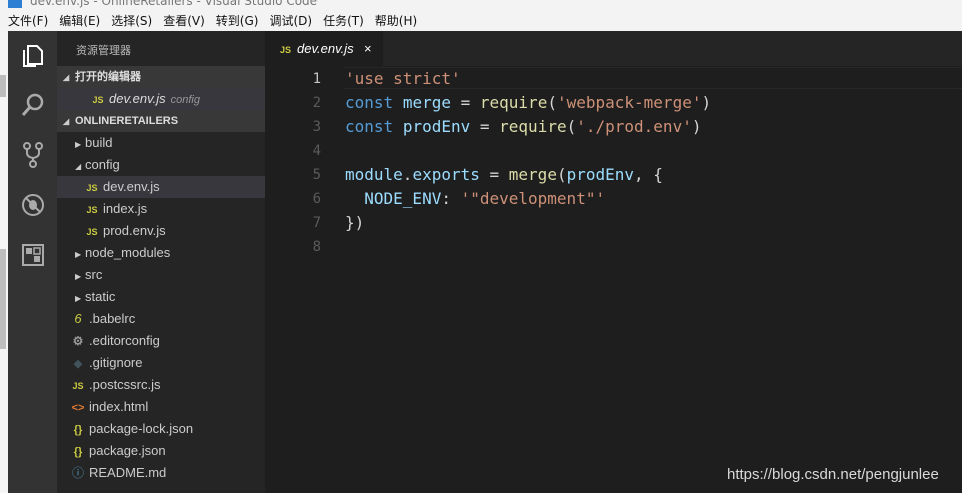  What do you see at coordinates (161, 121) in the screenshot?
I see `project-header: ◢ ONLINERETAILERS` at bounding box center [161, 121].